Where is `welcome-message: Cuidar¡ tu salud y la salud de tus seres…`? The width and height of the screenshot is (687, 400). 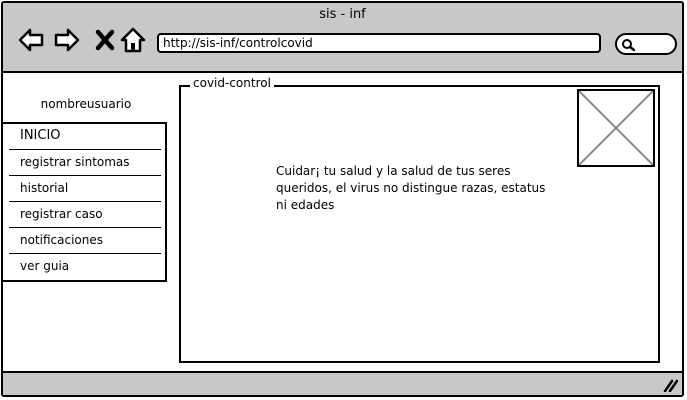
welcome-message: Cuidar¡ tu salud y la salud de tus seres… is located at coordinates (411, 188).